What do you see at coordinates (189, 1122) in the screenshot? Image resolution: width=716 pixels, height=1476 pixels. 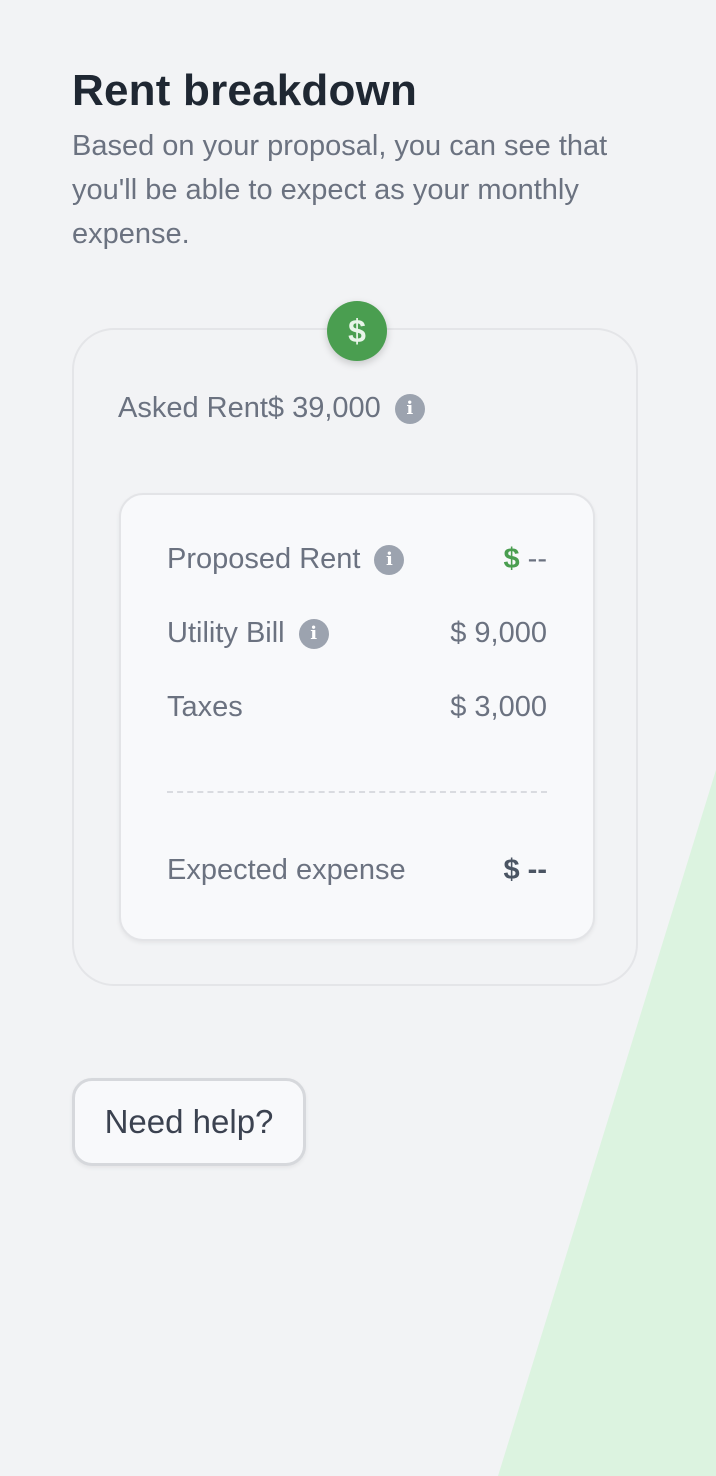 I see `need-help-button: Need help?` at bounding box center [189, 1122].